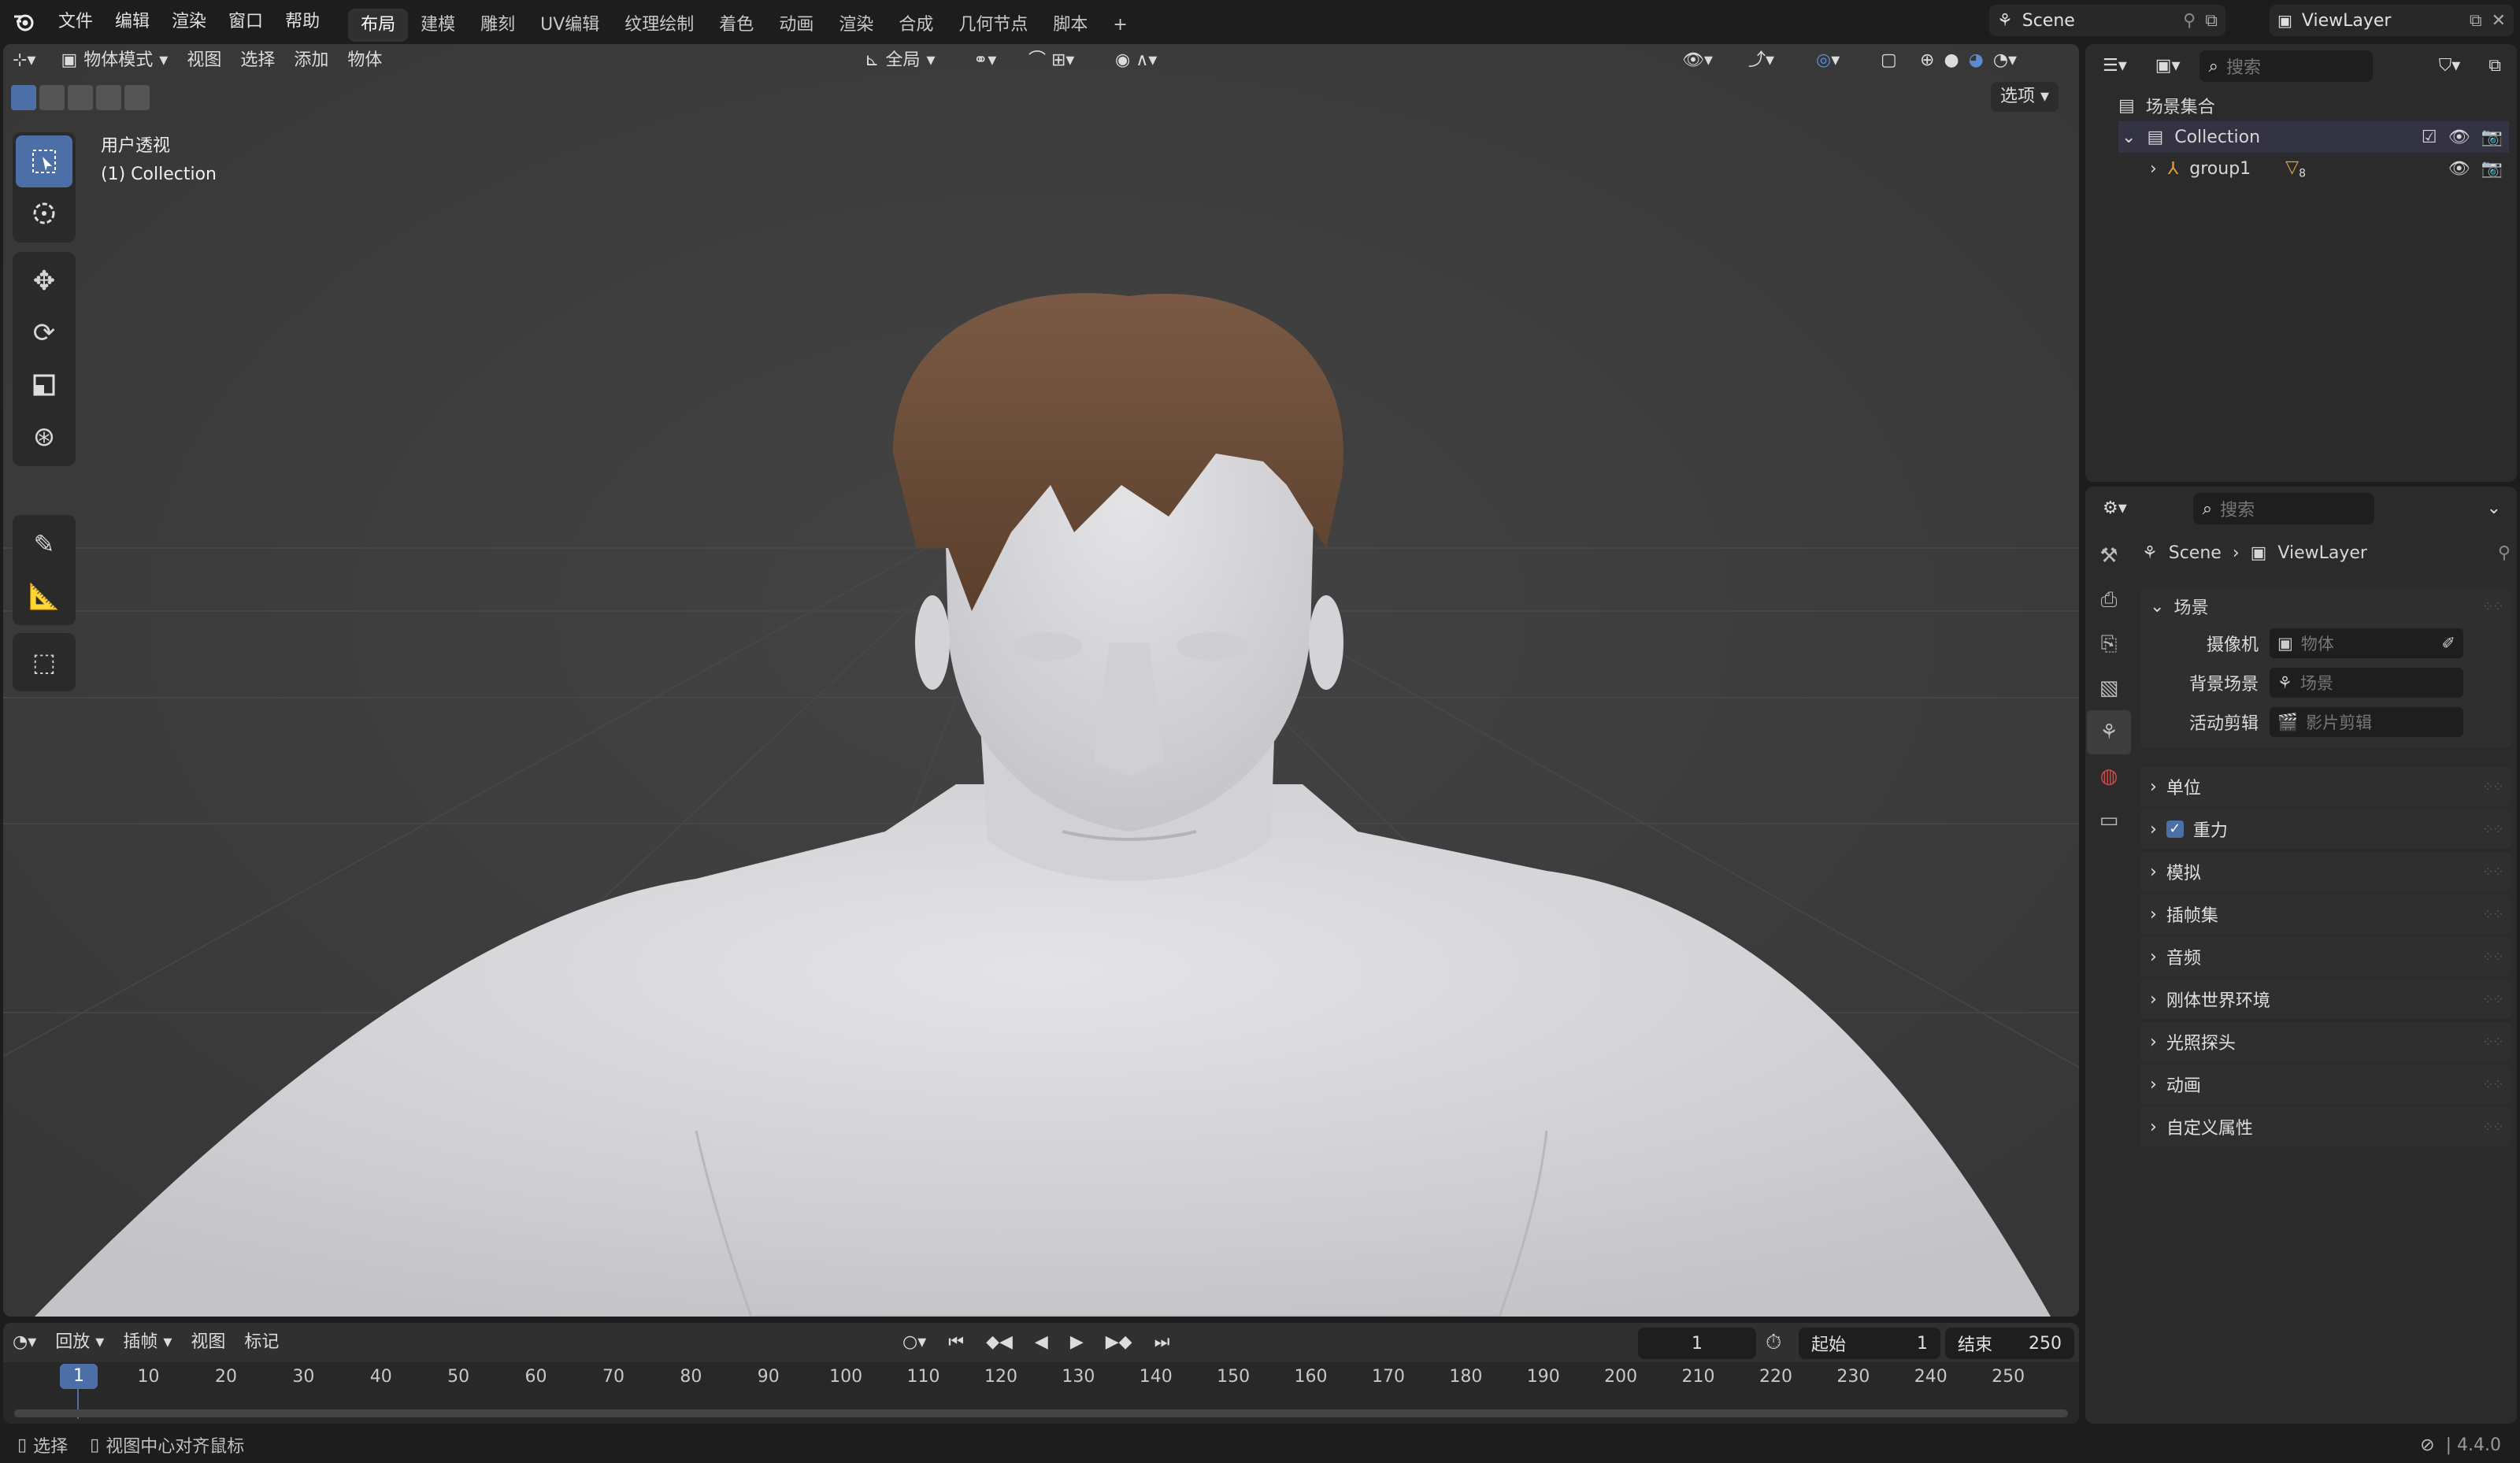  I want to click on tab-layout: 布局, so click(378, 25).